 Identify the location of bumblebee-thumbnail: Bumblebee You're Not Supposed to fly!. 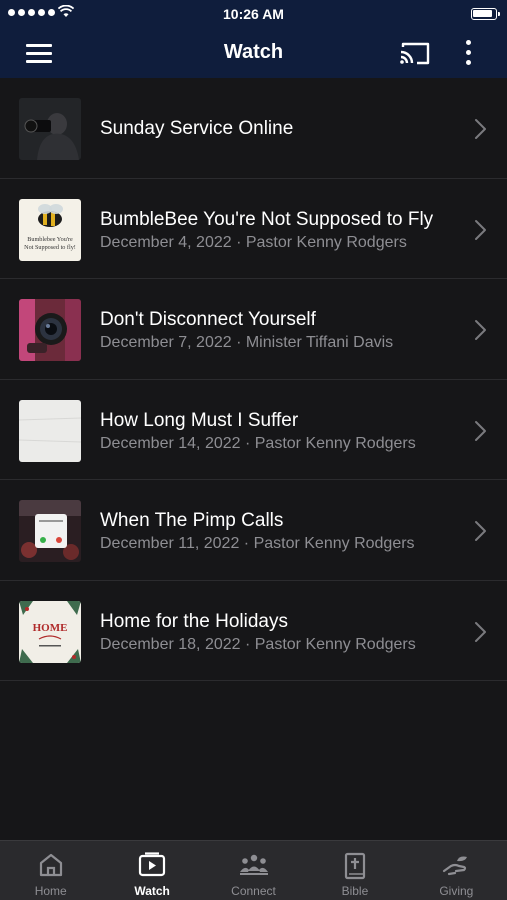
(50, 229).